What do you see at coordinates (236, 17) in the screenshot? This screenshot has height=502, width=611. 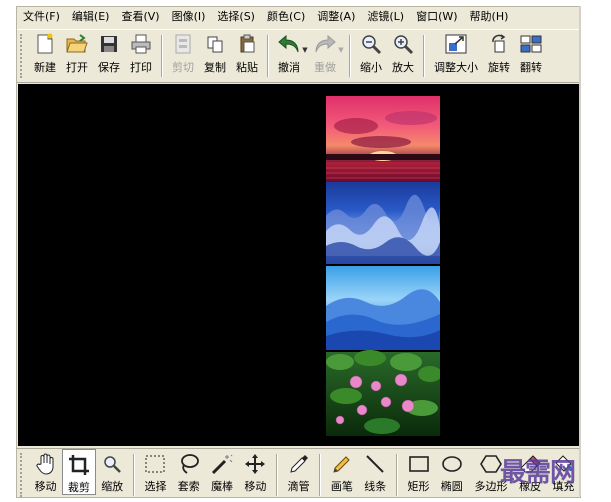 I see `menu-select: 选择(S)` at bounding box center [236, 17].